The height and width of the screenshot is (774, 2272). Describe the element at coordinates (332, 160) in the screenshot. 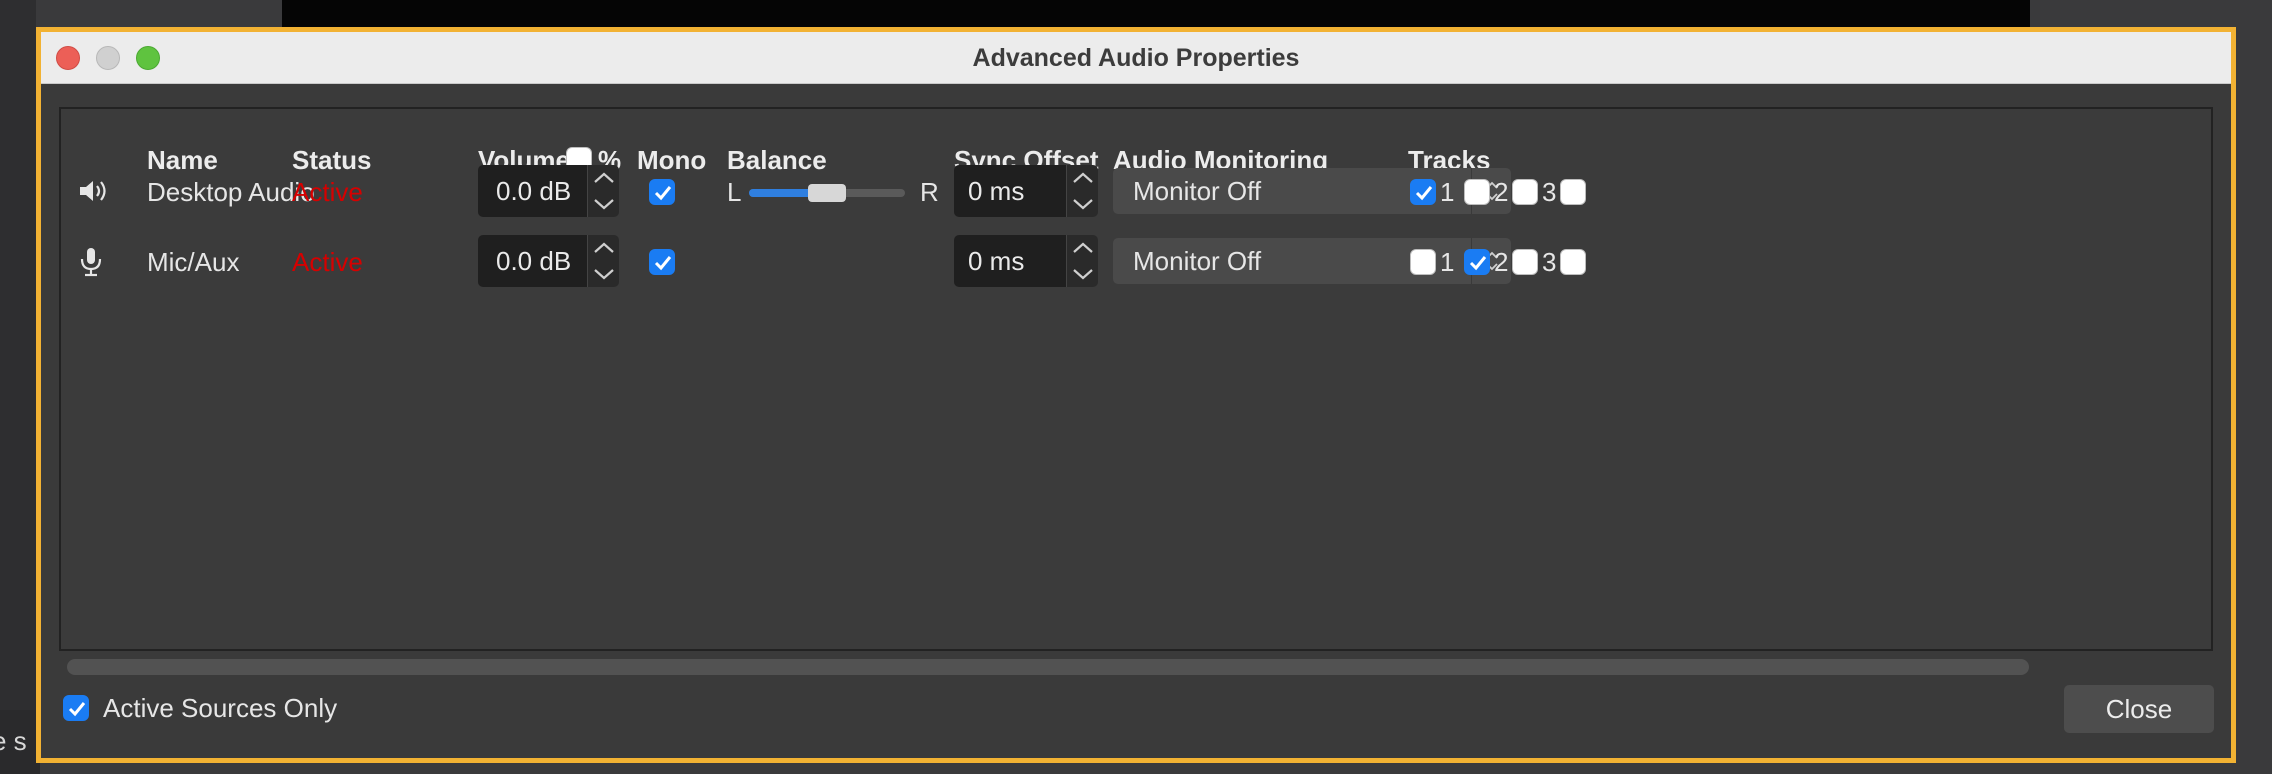

I see `header-status: Status` at that location.